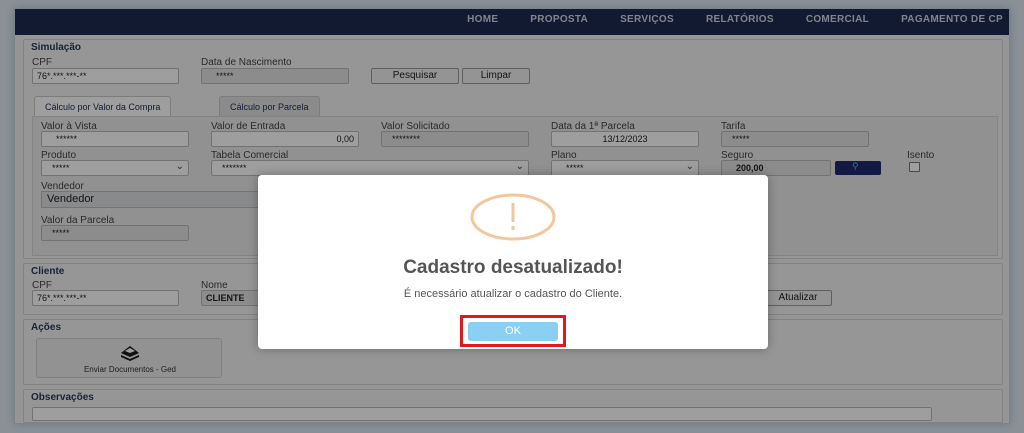 This screenshot has width=1024, height=433. What do you see at coordinates (513, 331) in the screenshot?
I see `ok-button: OK` at bounding box center [513, 331].